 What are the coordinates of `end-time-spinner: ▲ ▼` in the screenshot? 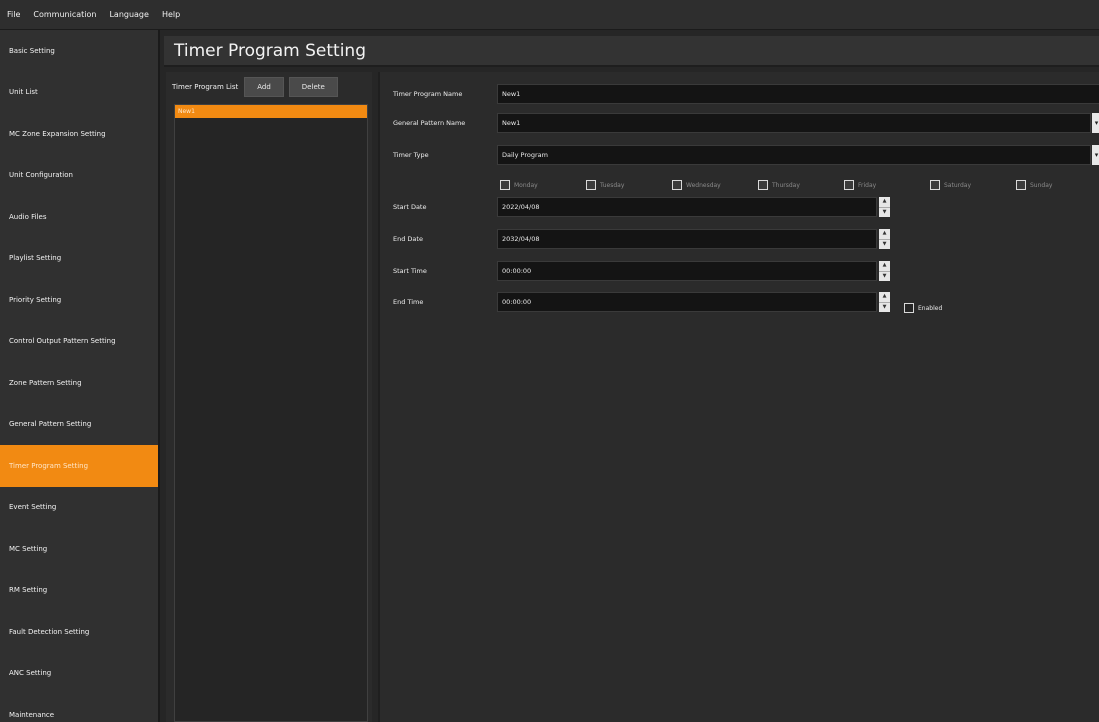 It's located at (884, 302).